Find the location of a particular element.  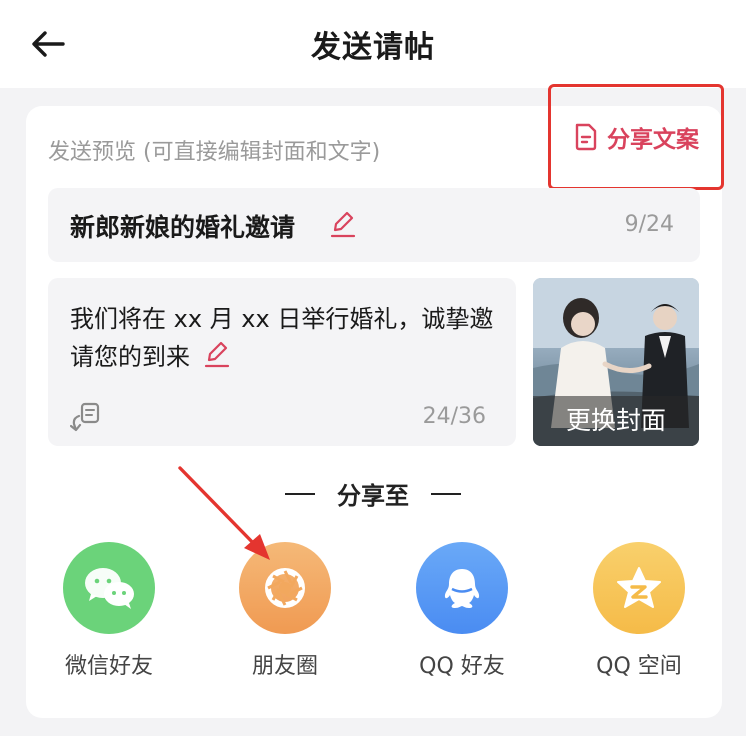

share-heading: 分享至 is located at coordinates (373, 493).